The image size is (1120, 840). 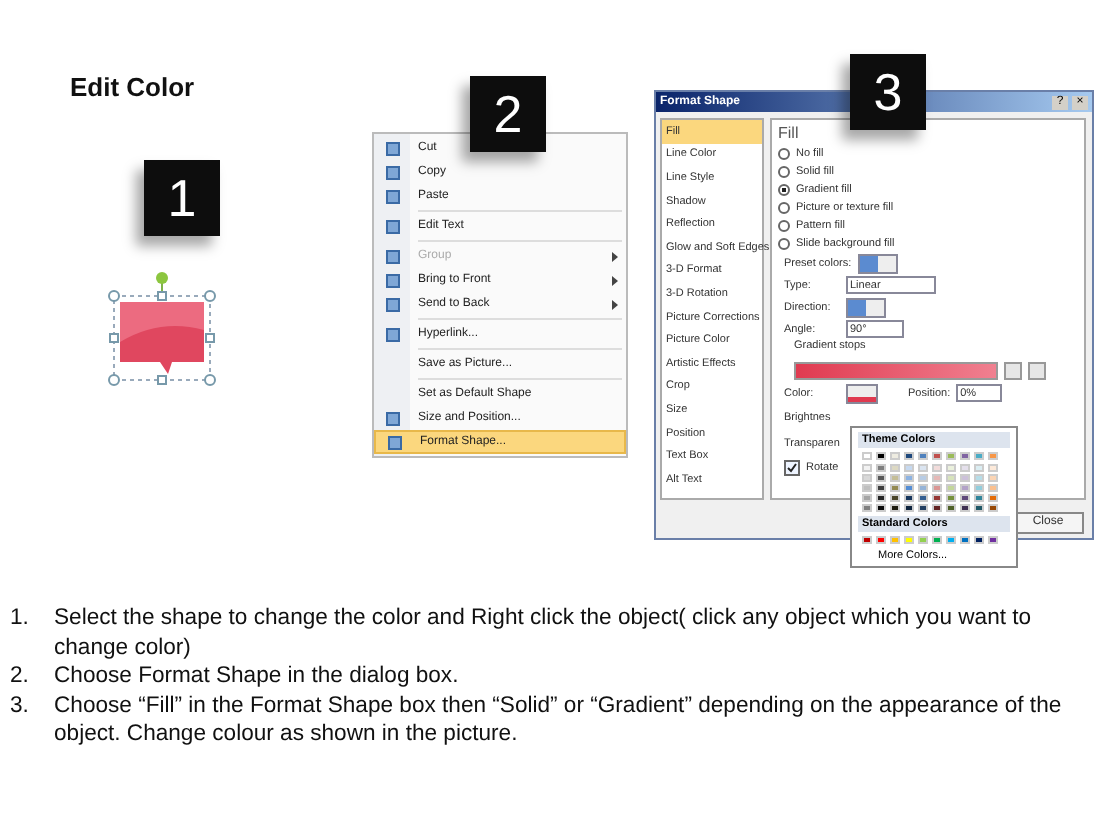 What do you see at coordinates (559, 720) in the screenshot?
I see `instruction-text: Choose “Fill” in the Format Shape box then “Solid” or “Gradient” depending on the appearance of the object. Change colour as shown in the picture.` at bounding box center [559, 720].